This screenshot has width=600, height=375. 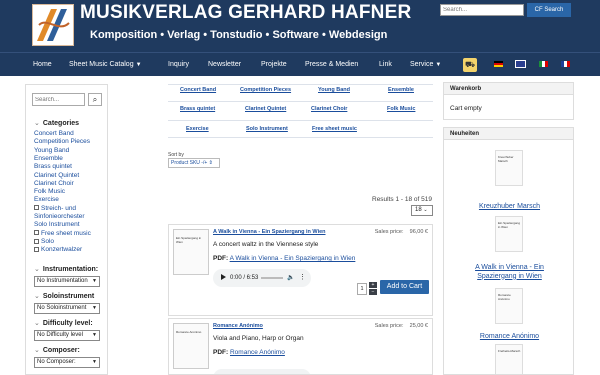 I want to click on instrumentation-select: No Instrumentation ▼, so click(x=67, y=281).